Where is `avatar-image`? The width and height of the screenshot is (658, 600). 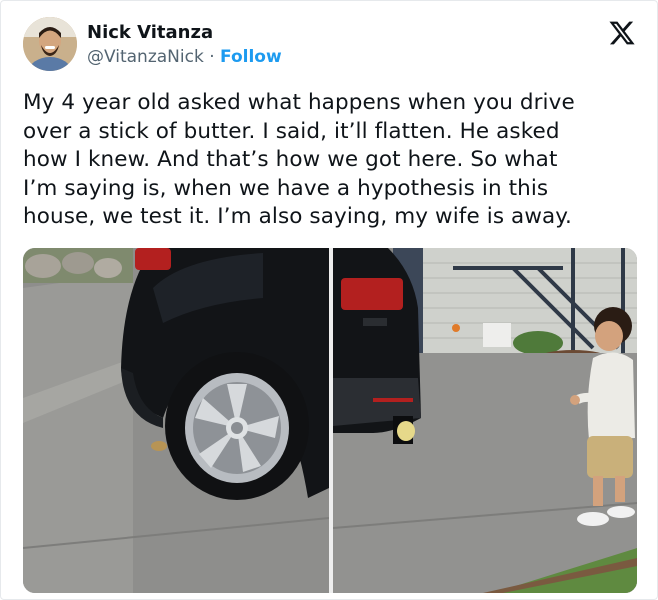
avatar-image is located at coordinates (50, 44).